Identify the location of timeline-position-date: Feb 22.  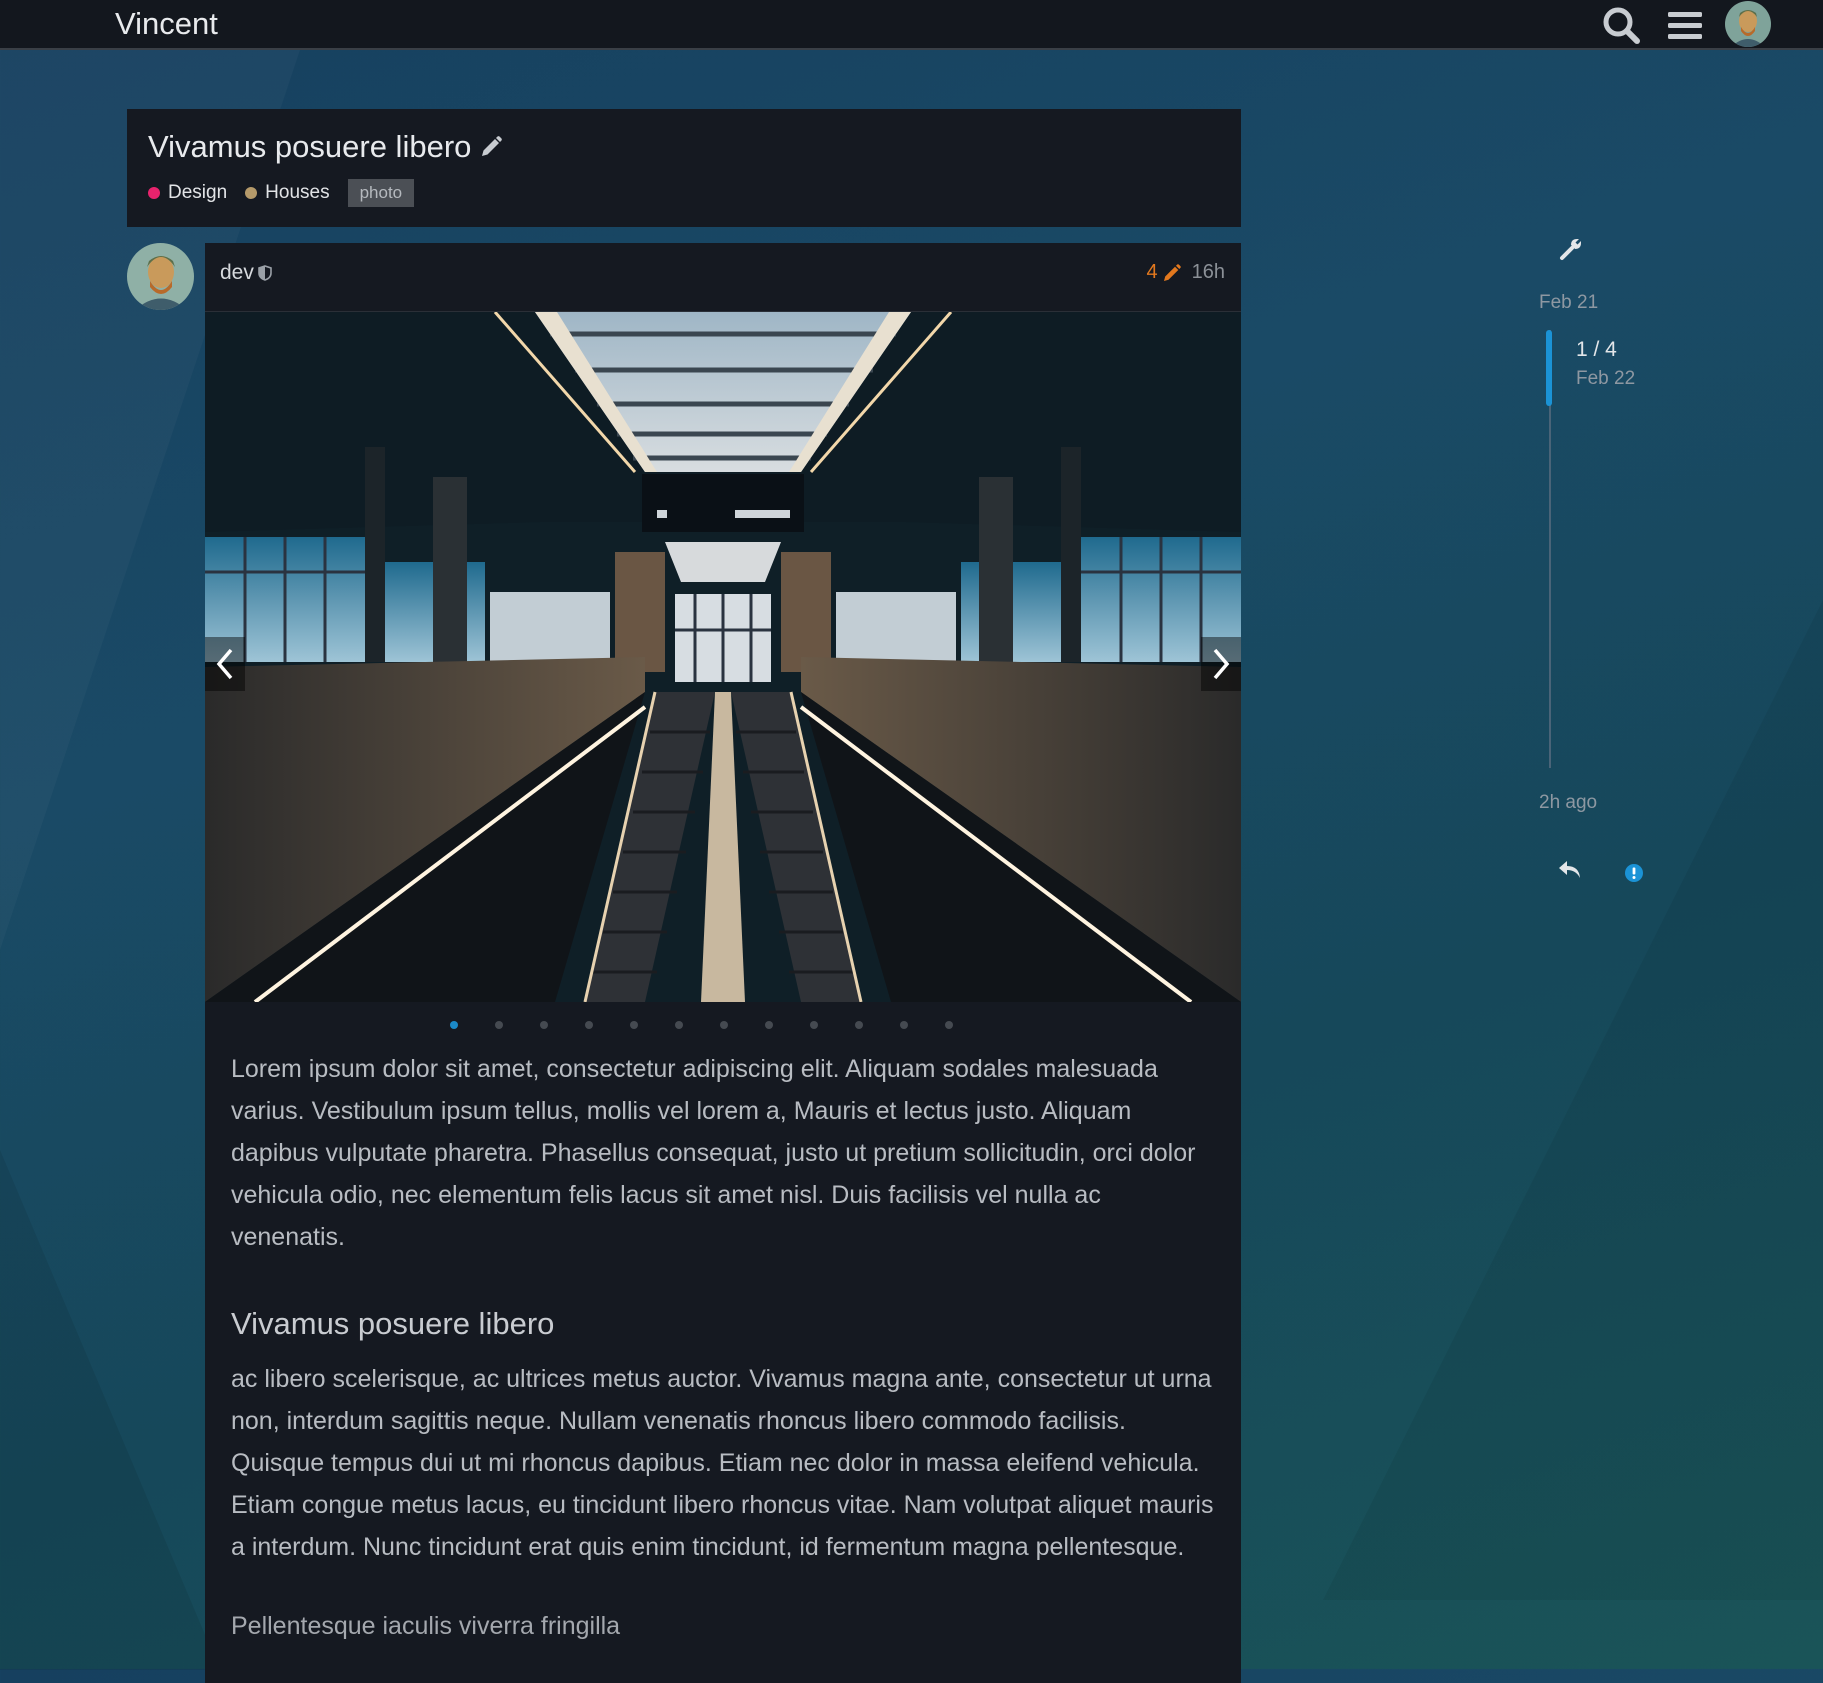
(1606, 378).